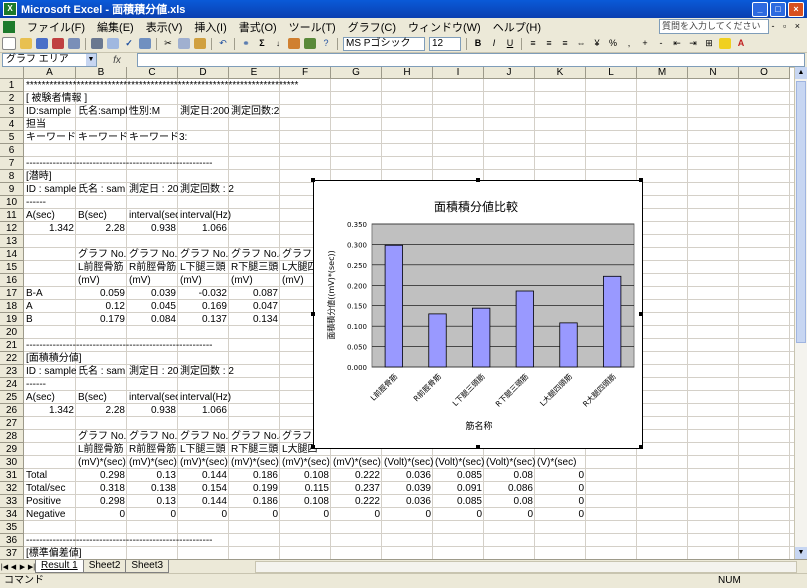 Image resolution: width=807 pixels, height=588 pixels. What do you see at coordinates (203, 488) in the screenshot?
I see `cell: 0.154` at bounding box center [203, 488].